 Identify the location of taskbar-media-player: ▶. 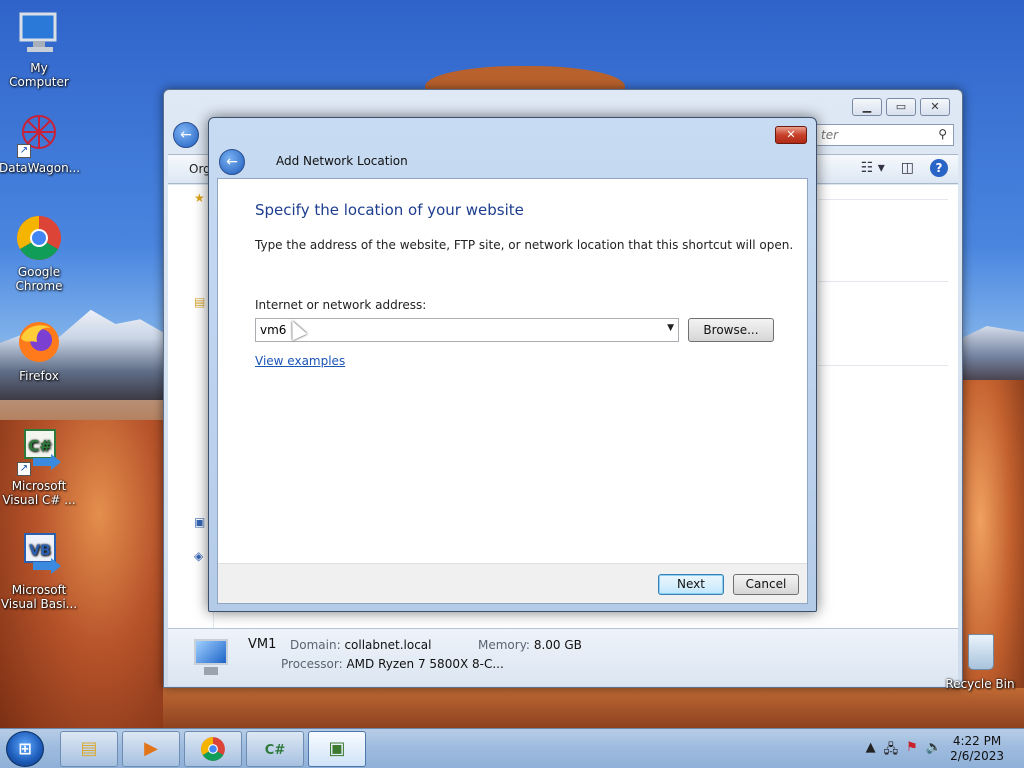
(151, 749).